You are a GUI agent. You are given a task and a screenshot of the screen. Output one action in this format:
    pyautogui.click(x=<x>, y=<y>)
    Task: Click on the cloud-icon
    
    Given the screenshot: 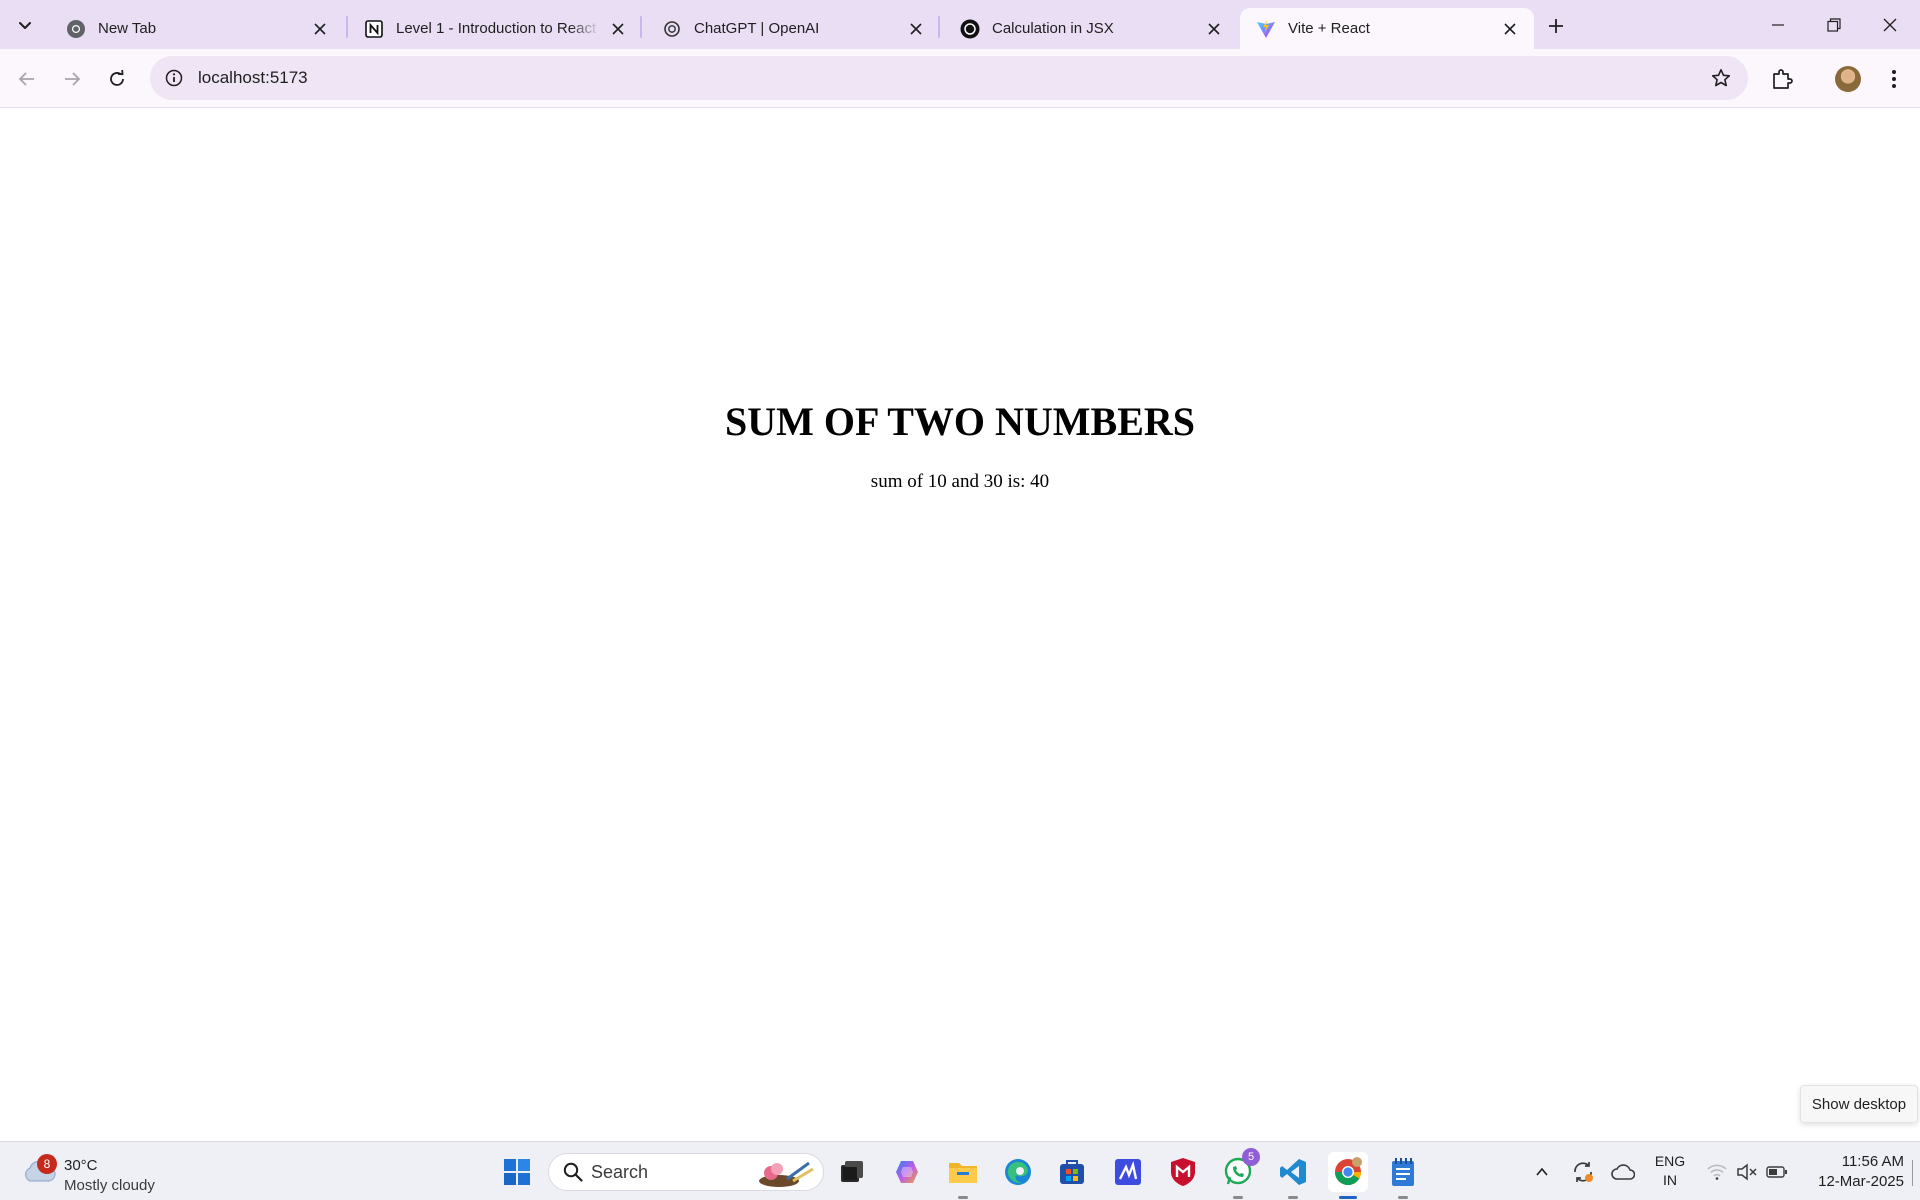 What is the action you would take?
    pyautogui.click(x=1623, y=1172)
    